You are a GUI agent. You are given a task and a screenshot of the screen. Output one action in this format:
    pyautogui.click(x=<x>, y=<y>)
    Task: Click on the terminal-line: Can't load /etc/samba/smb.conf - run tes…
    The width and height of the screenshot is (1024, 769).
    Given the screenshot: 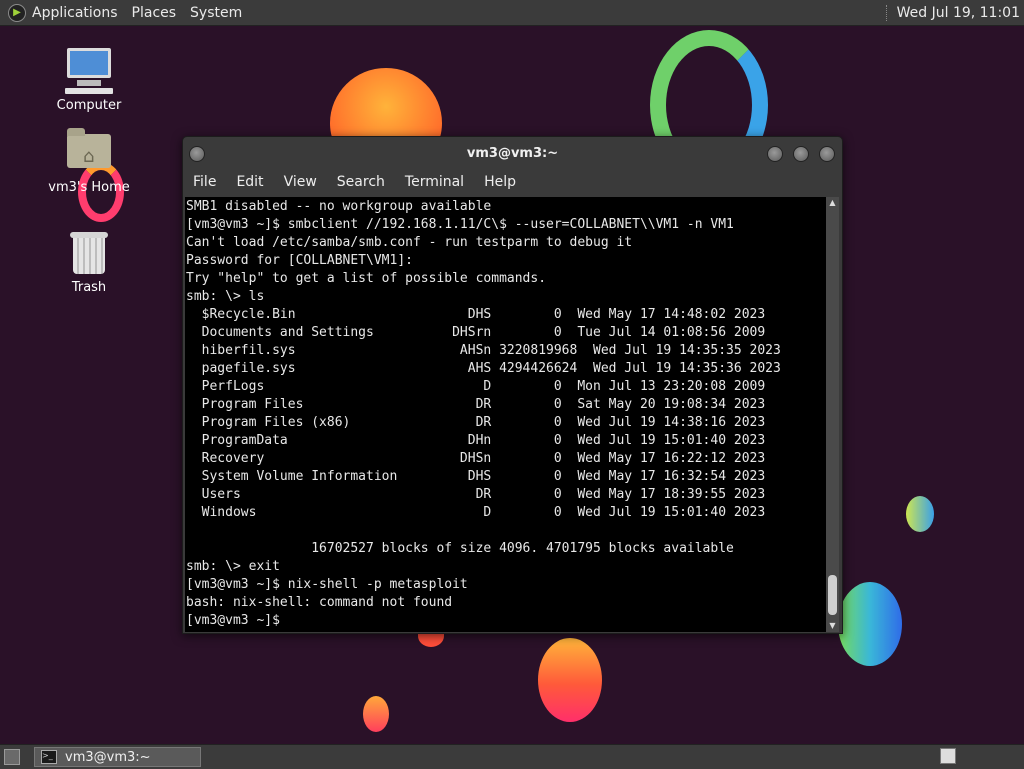 What is the action you would take?
    pyautogui.click(x=409, y=242)
    